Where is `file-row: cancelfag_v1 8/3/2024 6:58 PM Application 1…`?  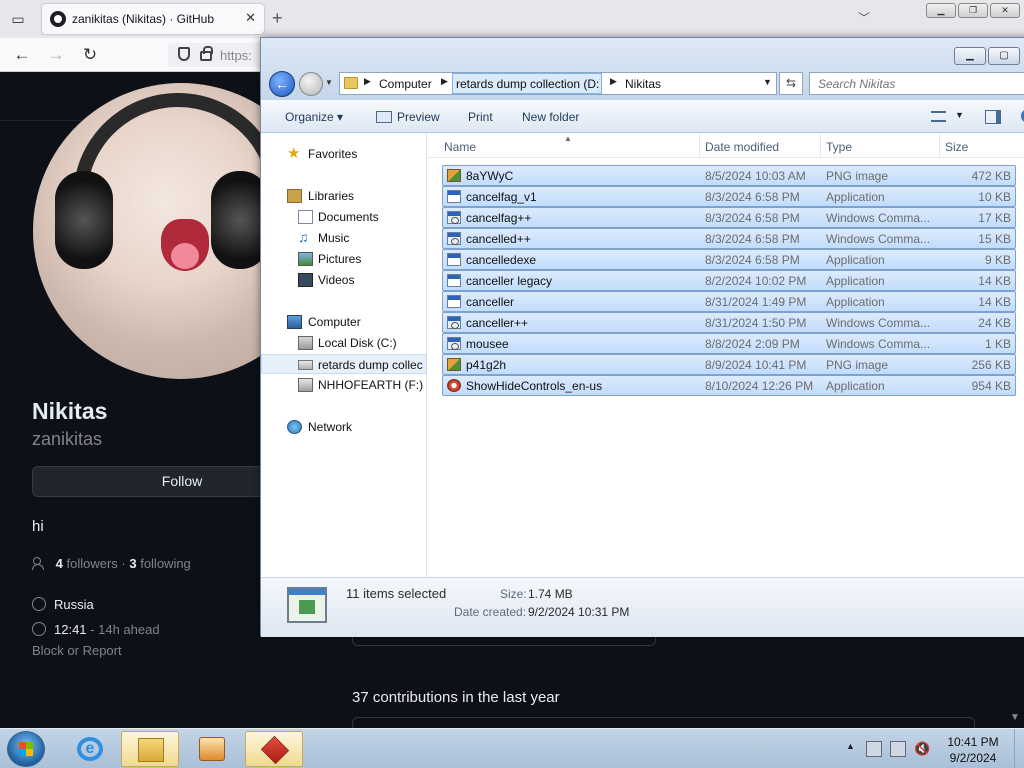 file-row: cancelfag_v1 8/3/2024 6:58 PM Application 1… is located at coordinates (729, 196).